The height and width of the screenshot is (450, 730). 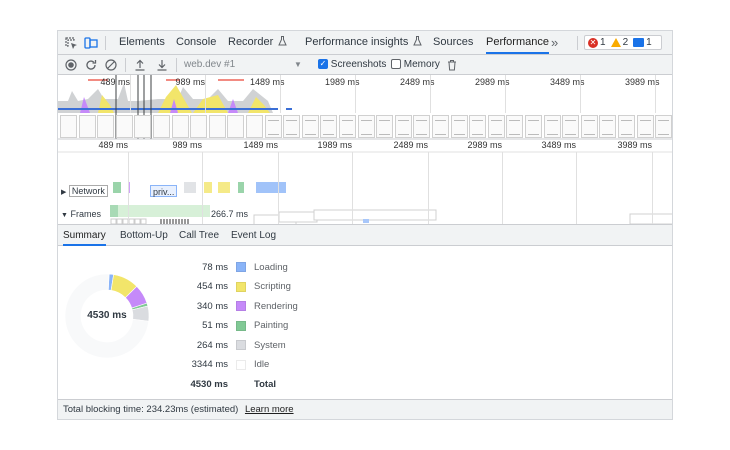 I want to click on device-toolbar-icon, so click(x=91, y=43).